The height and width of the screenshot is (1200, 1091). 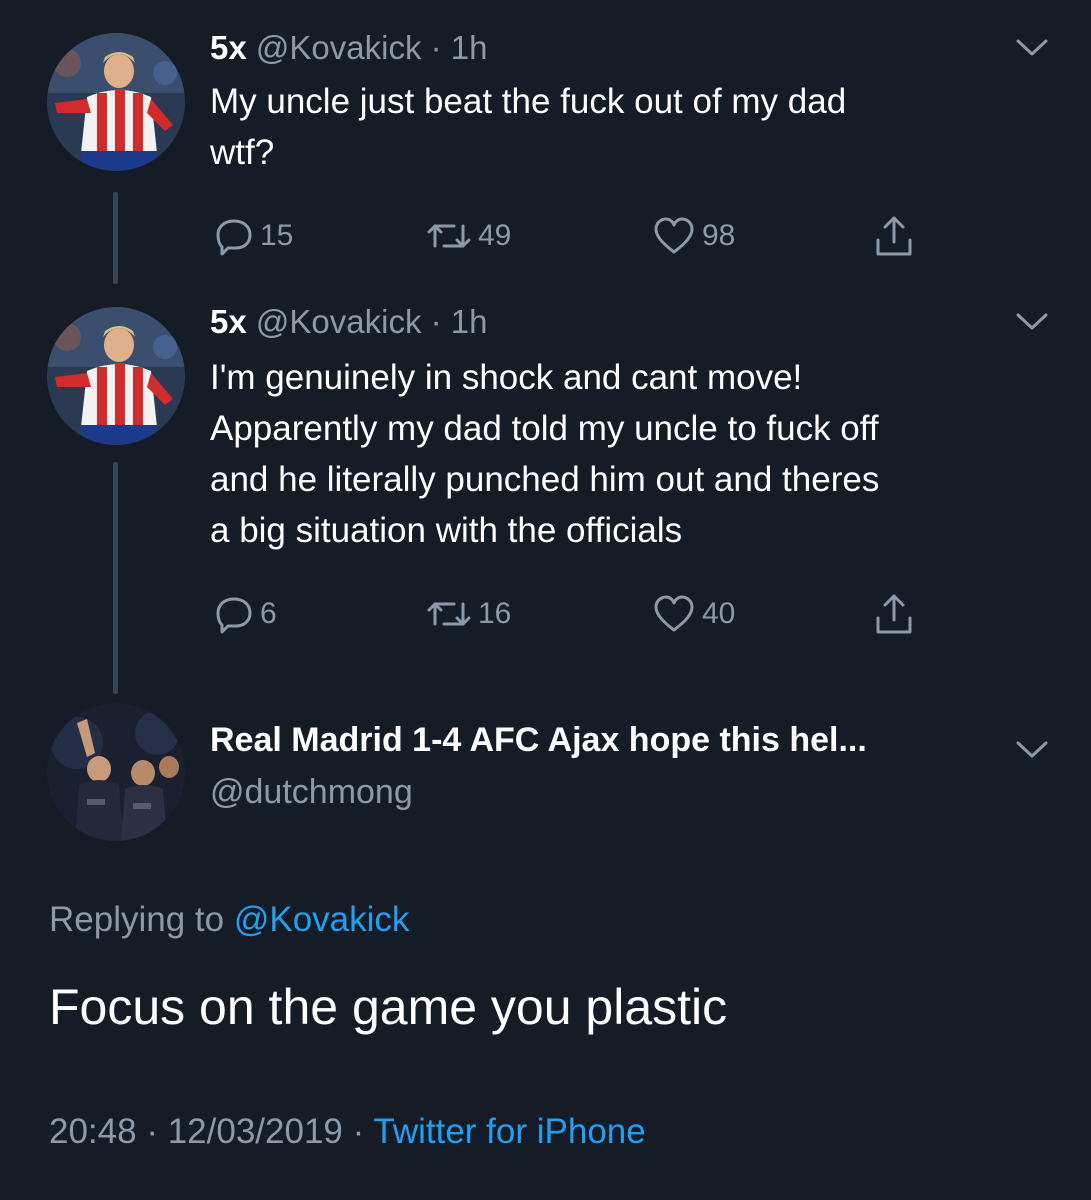 What do you see at coordinates (506, 377) in the screenshot?
I see `tweet-text-line: I'm genuinely in shock and cant move!` at bounding box center [506, 377].